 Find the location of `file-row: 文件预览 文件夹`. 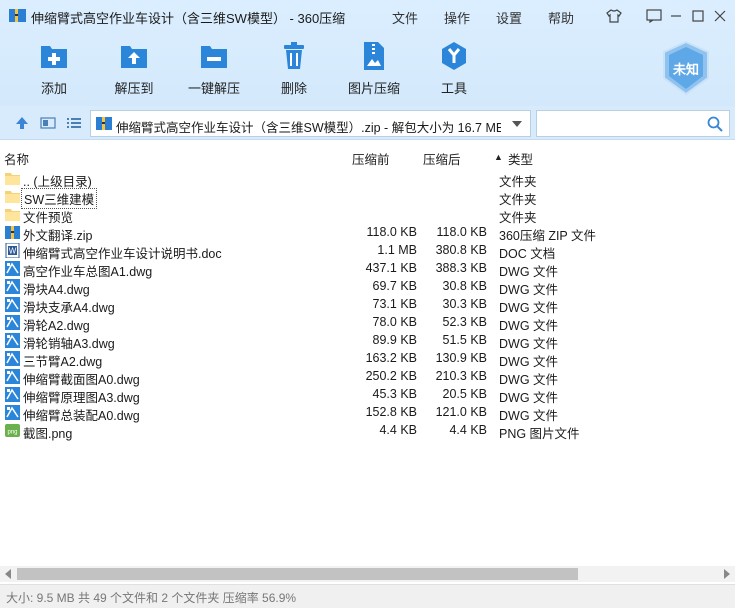

file-row: 文件预览 文件夹 is located at coordinates (367, 215).